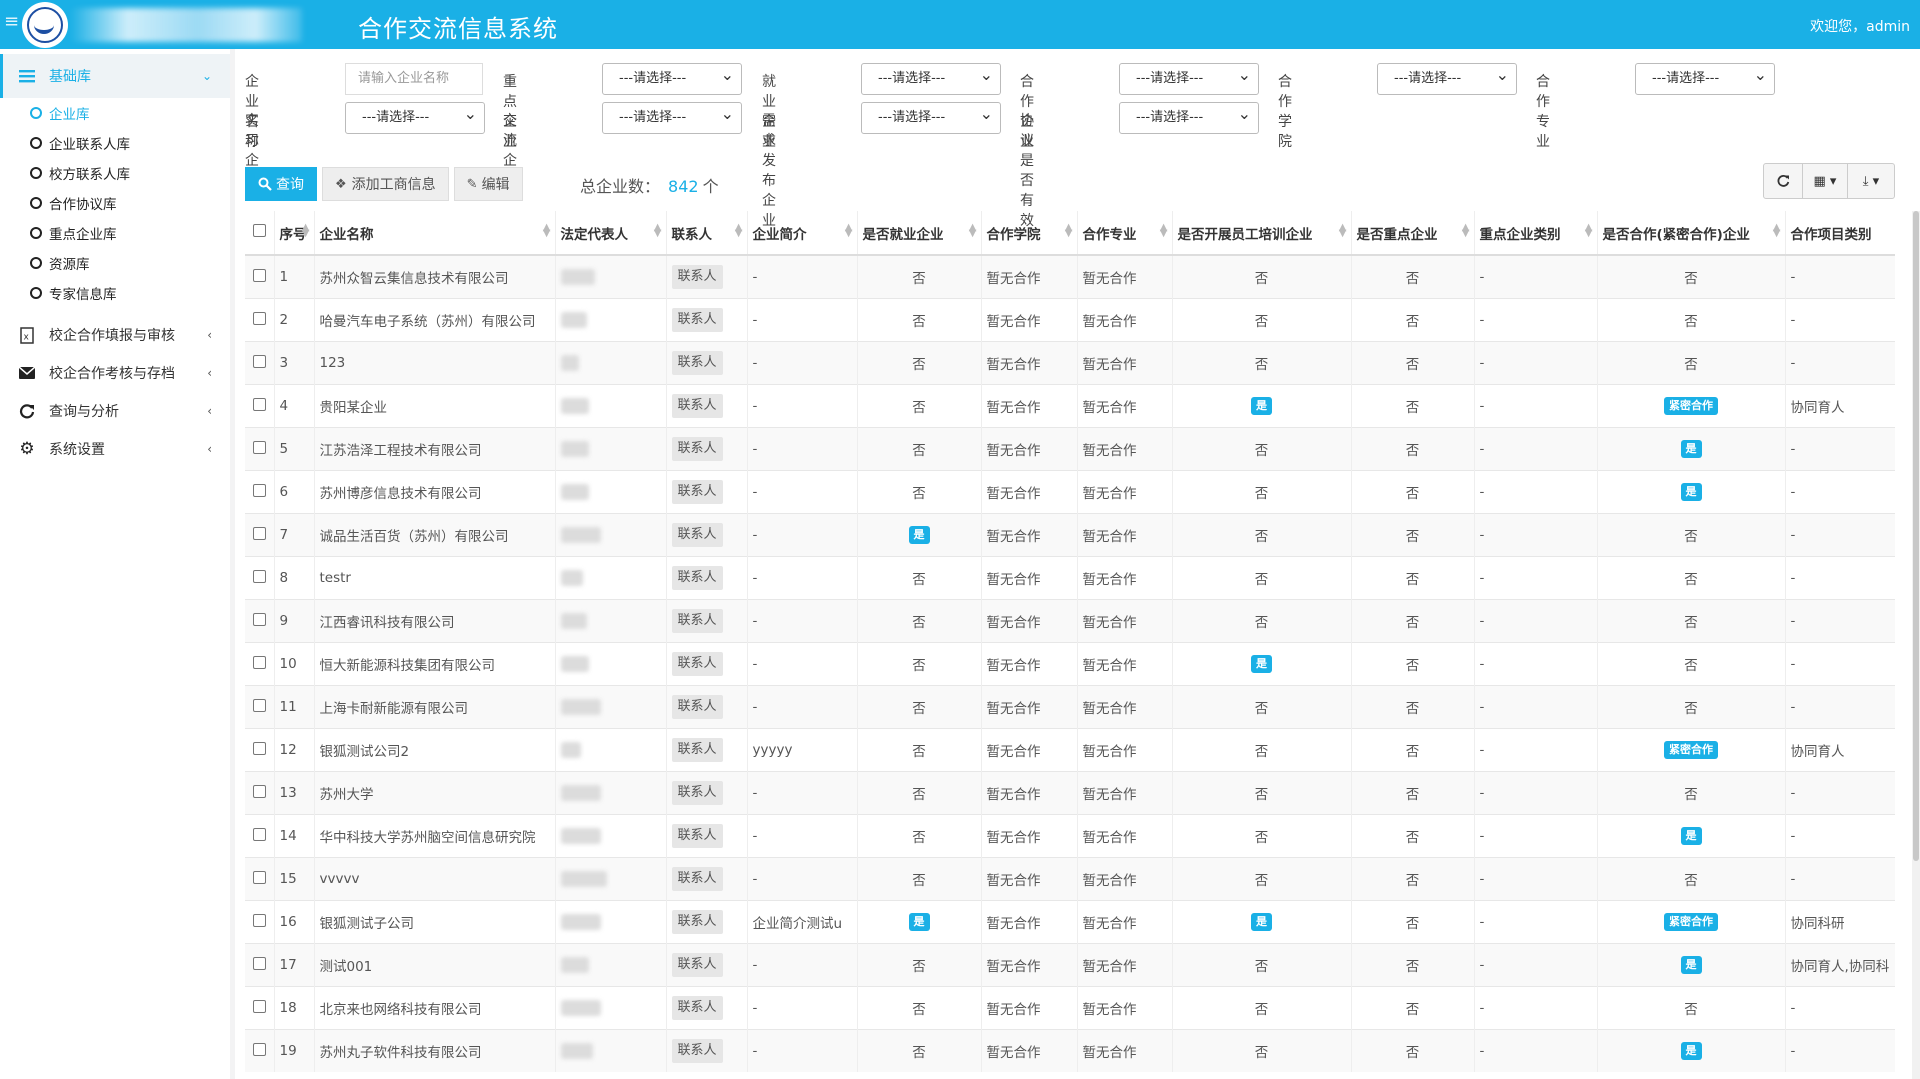 The height and width of the screenshot is (1079, 1920). I want to click on hamburger-icon: ≡, so click(11, 22).